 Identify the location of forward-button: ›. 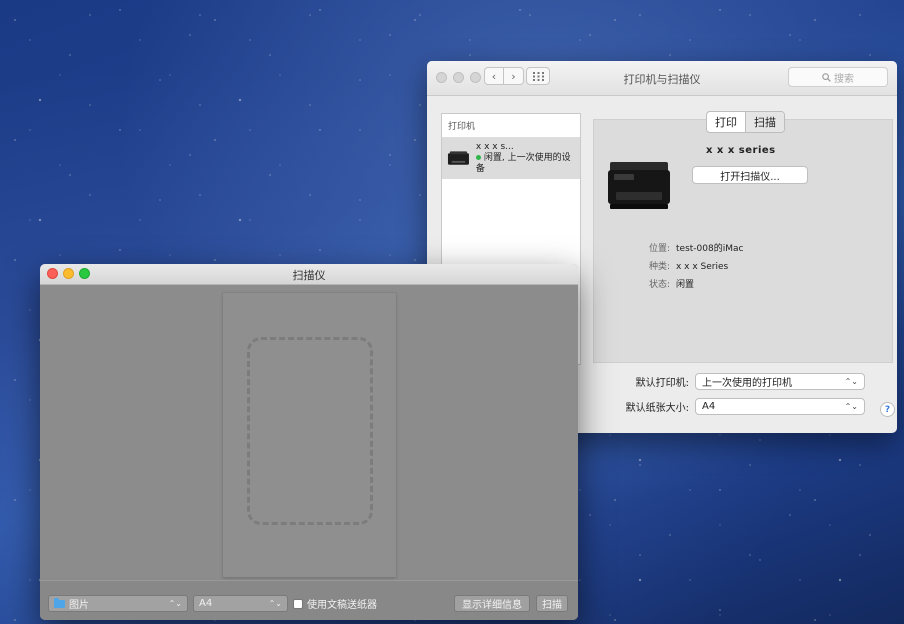
(514, 76).